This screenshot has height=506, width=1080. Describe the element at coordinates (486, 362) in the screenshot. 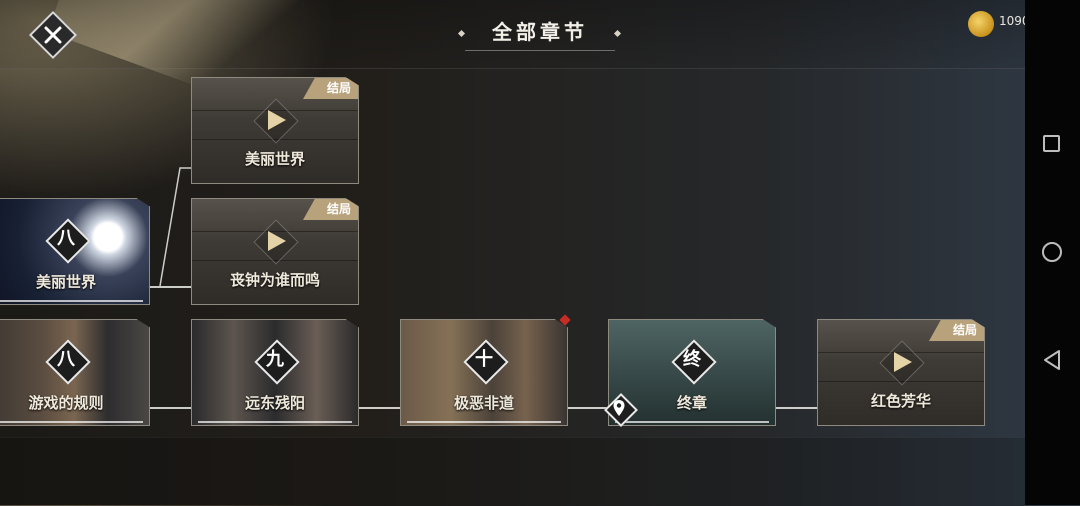

I see `chapter-number-badge: 十` at that location.